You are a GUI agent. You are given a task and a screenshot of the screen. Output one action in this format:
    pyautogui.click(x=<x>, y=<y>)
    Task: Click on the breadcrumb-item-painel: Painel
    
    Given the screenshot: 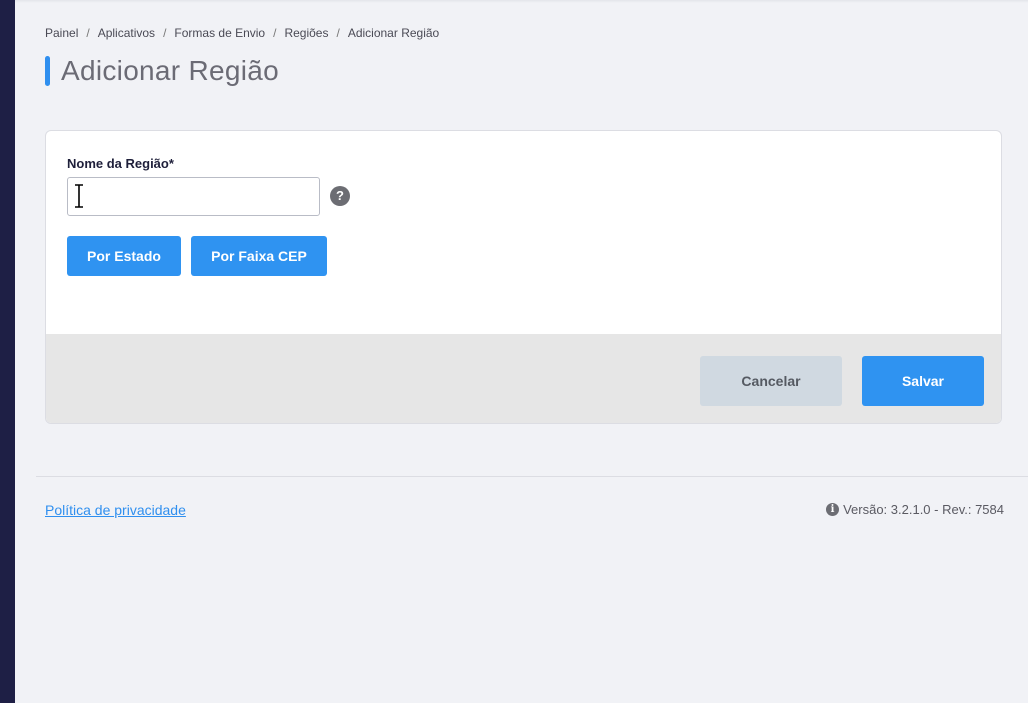 What is the action you would take?
    pyautogui.click(x=61, y=33)
    